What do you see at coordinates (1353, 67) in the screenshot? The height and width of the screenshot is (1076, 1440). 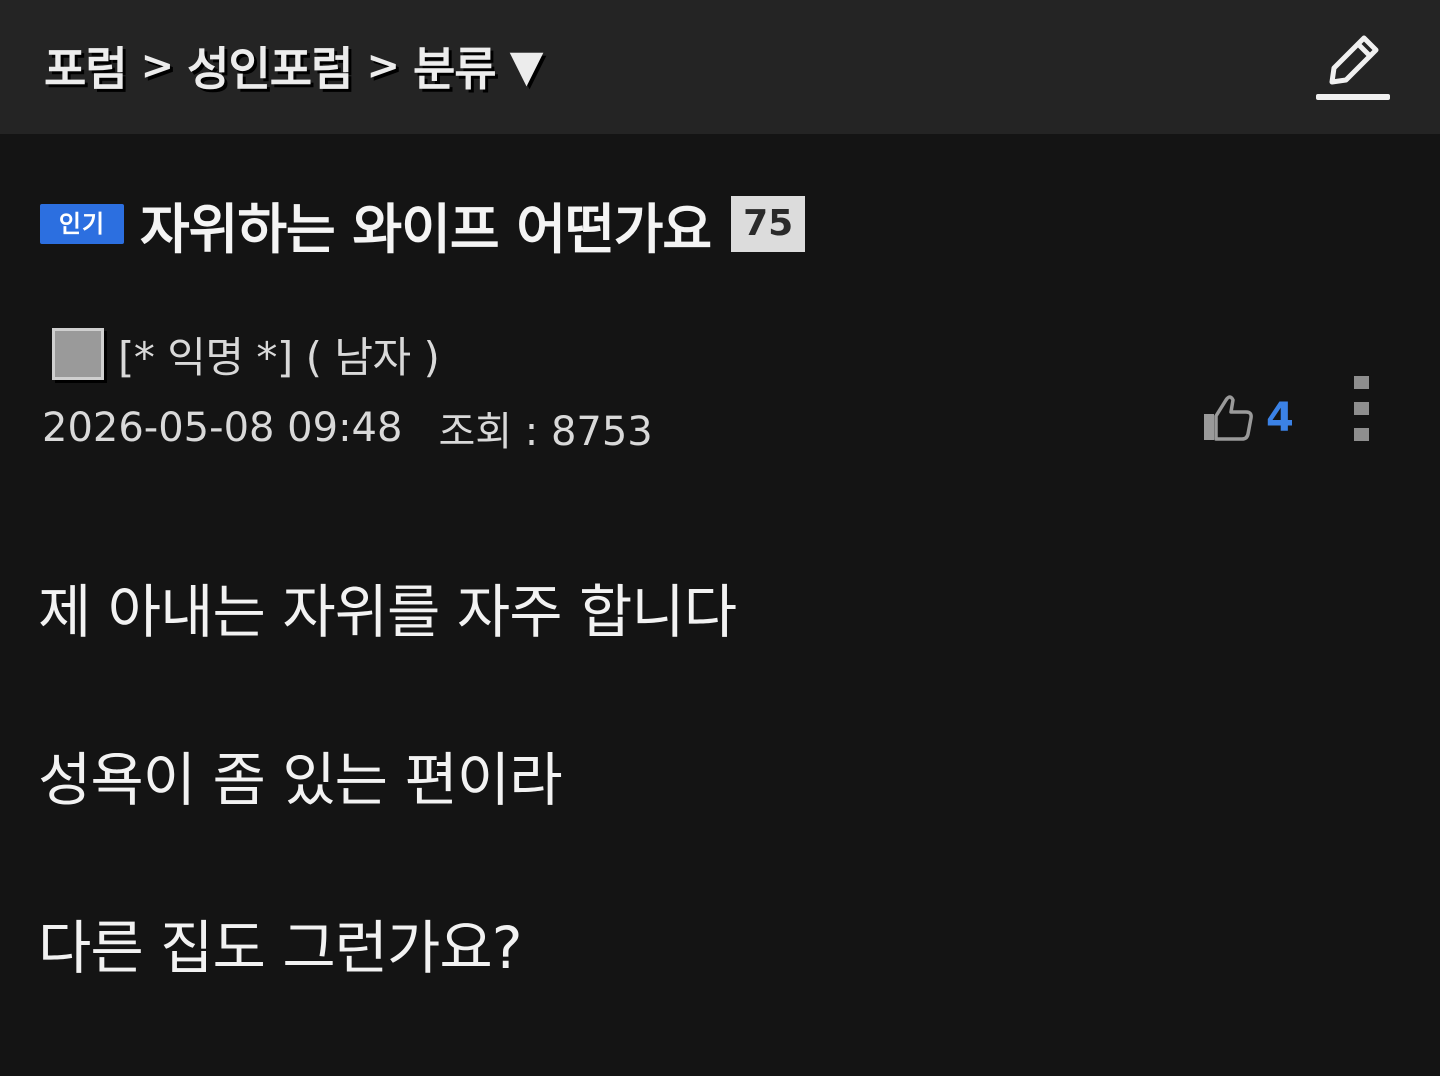 I see `pencil-icon` at bounding box center [1353, 67].